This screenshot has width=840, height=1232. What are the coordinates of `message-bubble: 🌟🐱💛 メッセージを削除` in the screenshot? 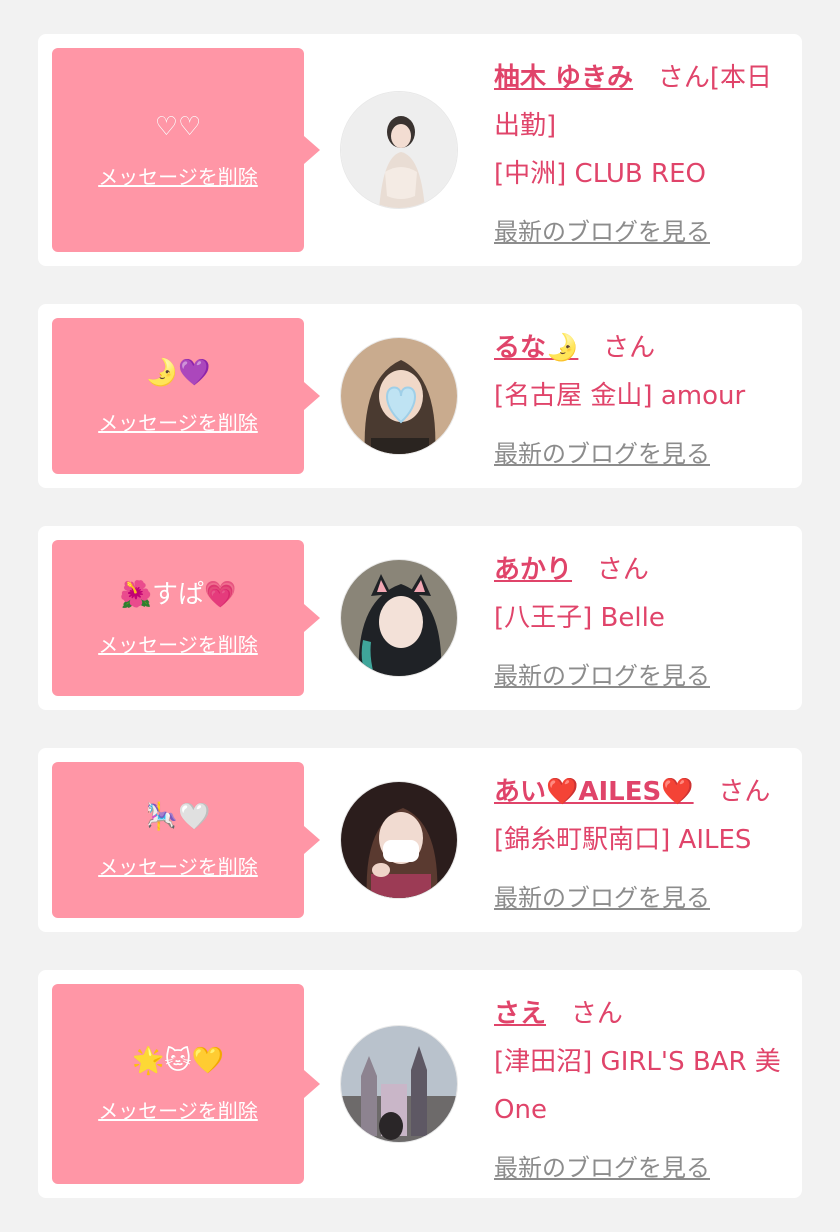 It's located at (186, 1084).